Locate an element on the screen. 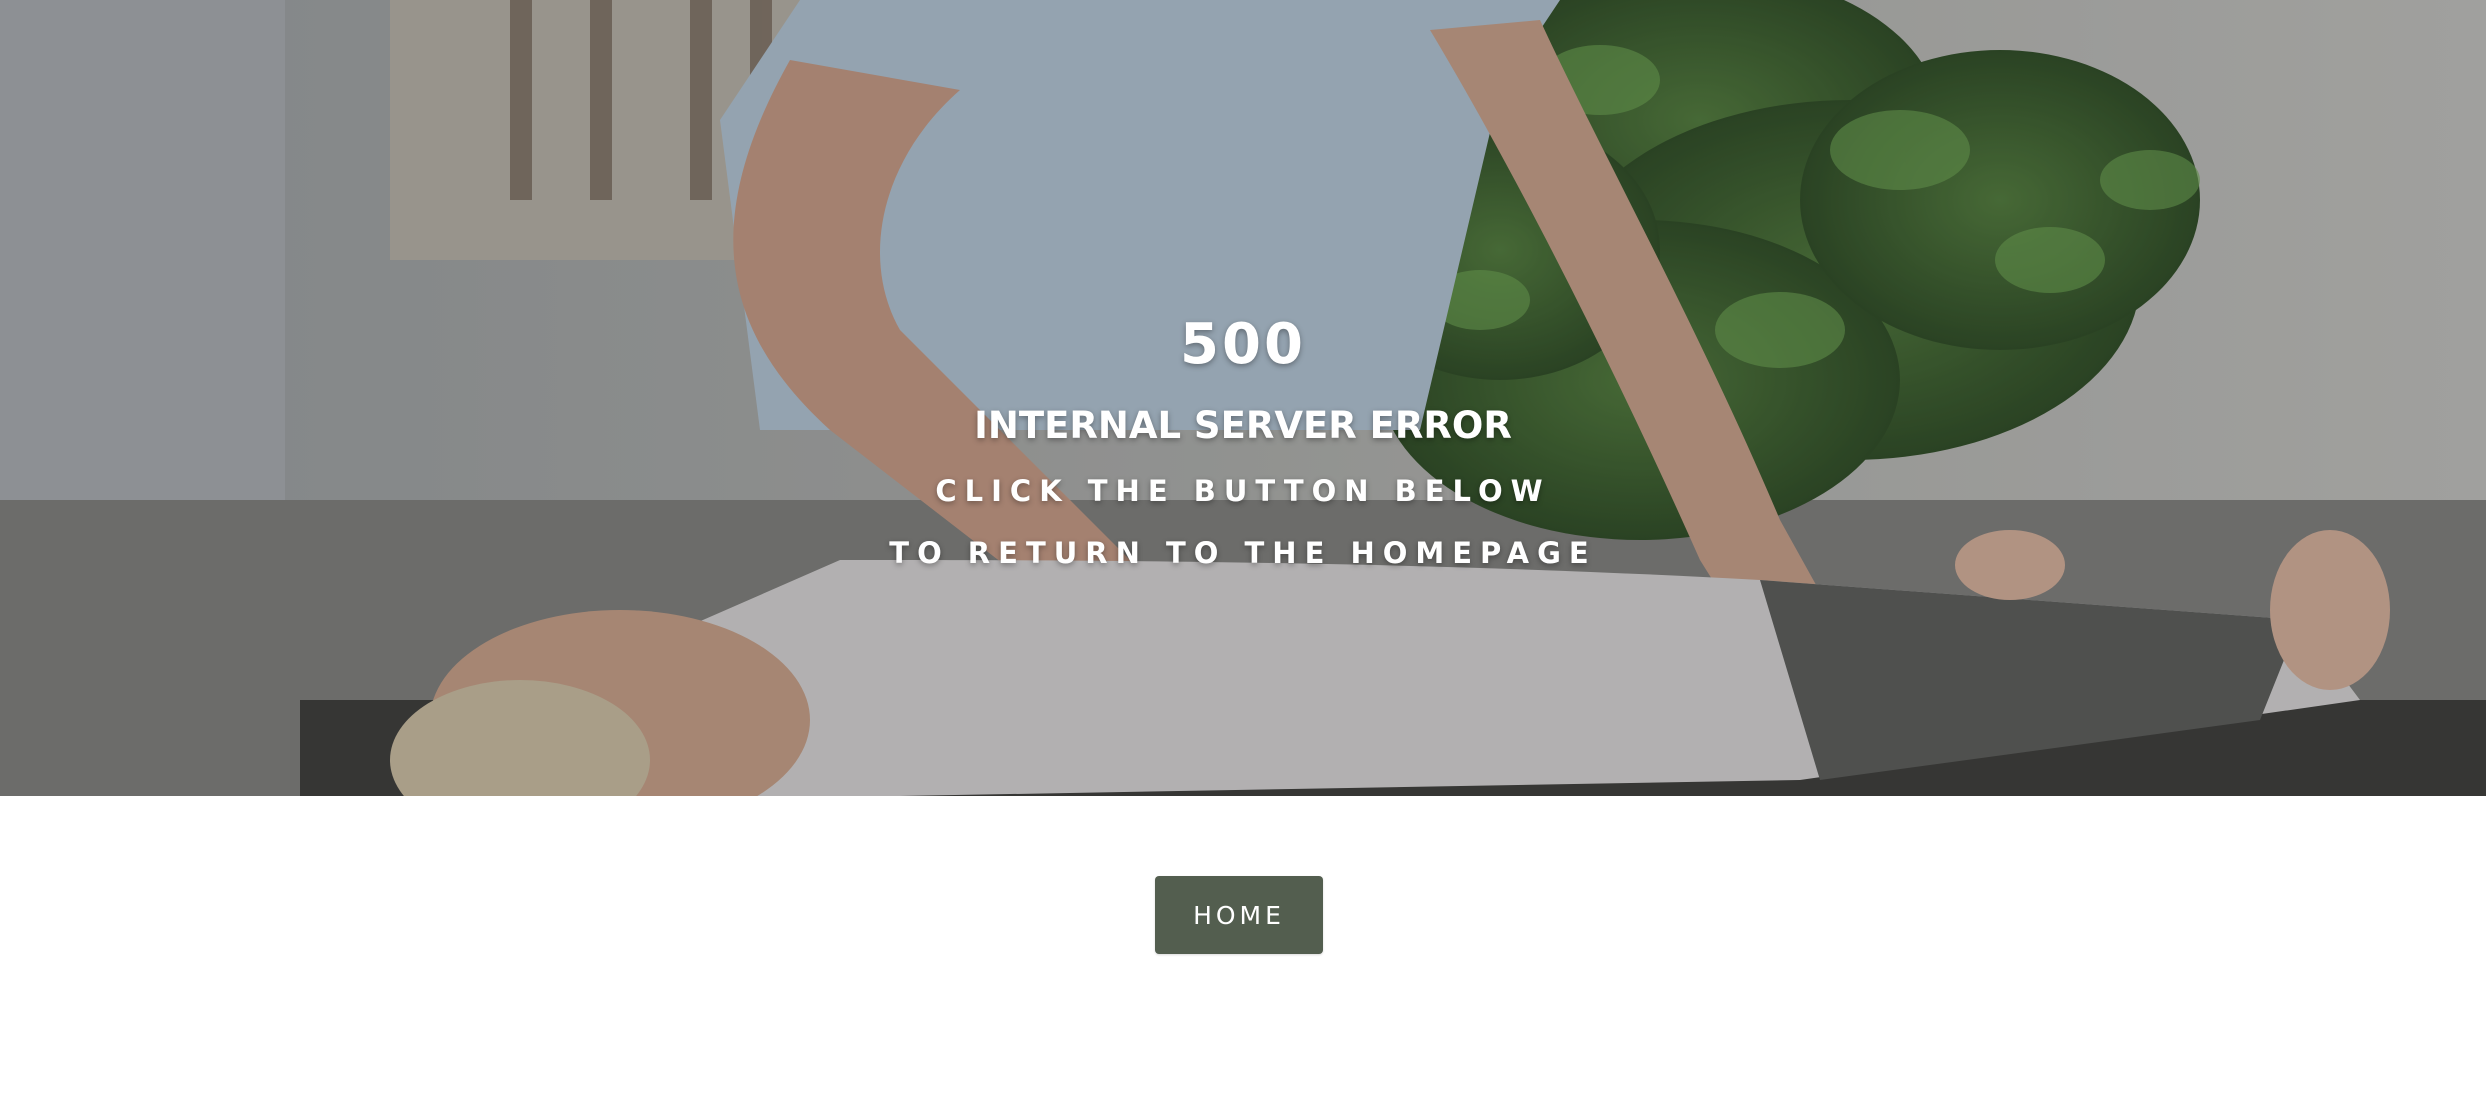  instruction-line-1: CLICK THE BUTTON BELOW is located at coordinates (1243, 491).